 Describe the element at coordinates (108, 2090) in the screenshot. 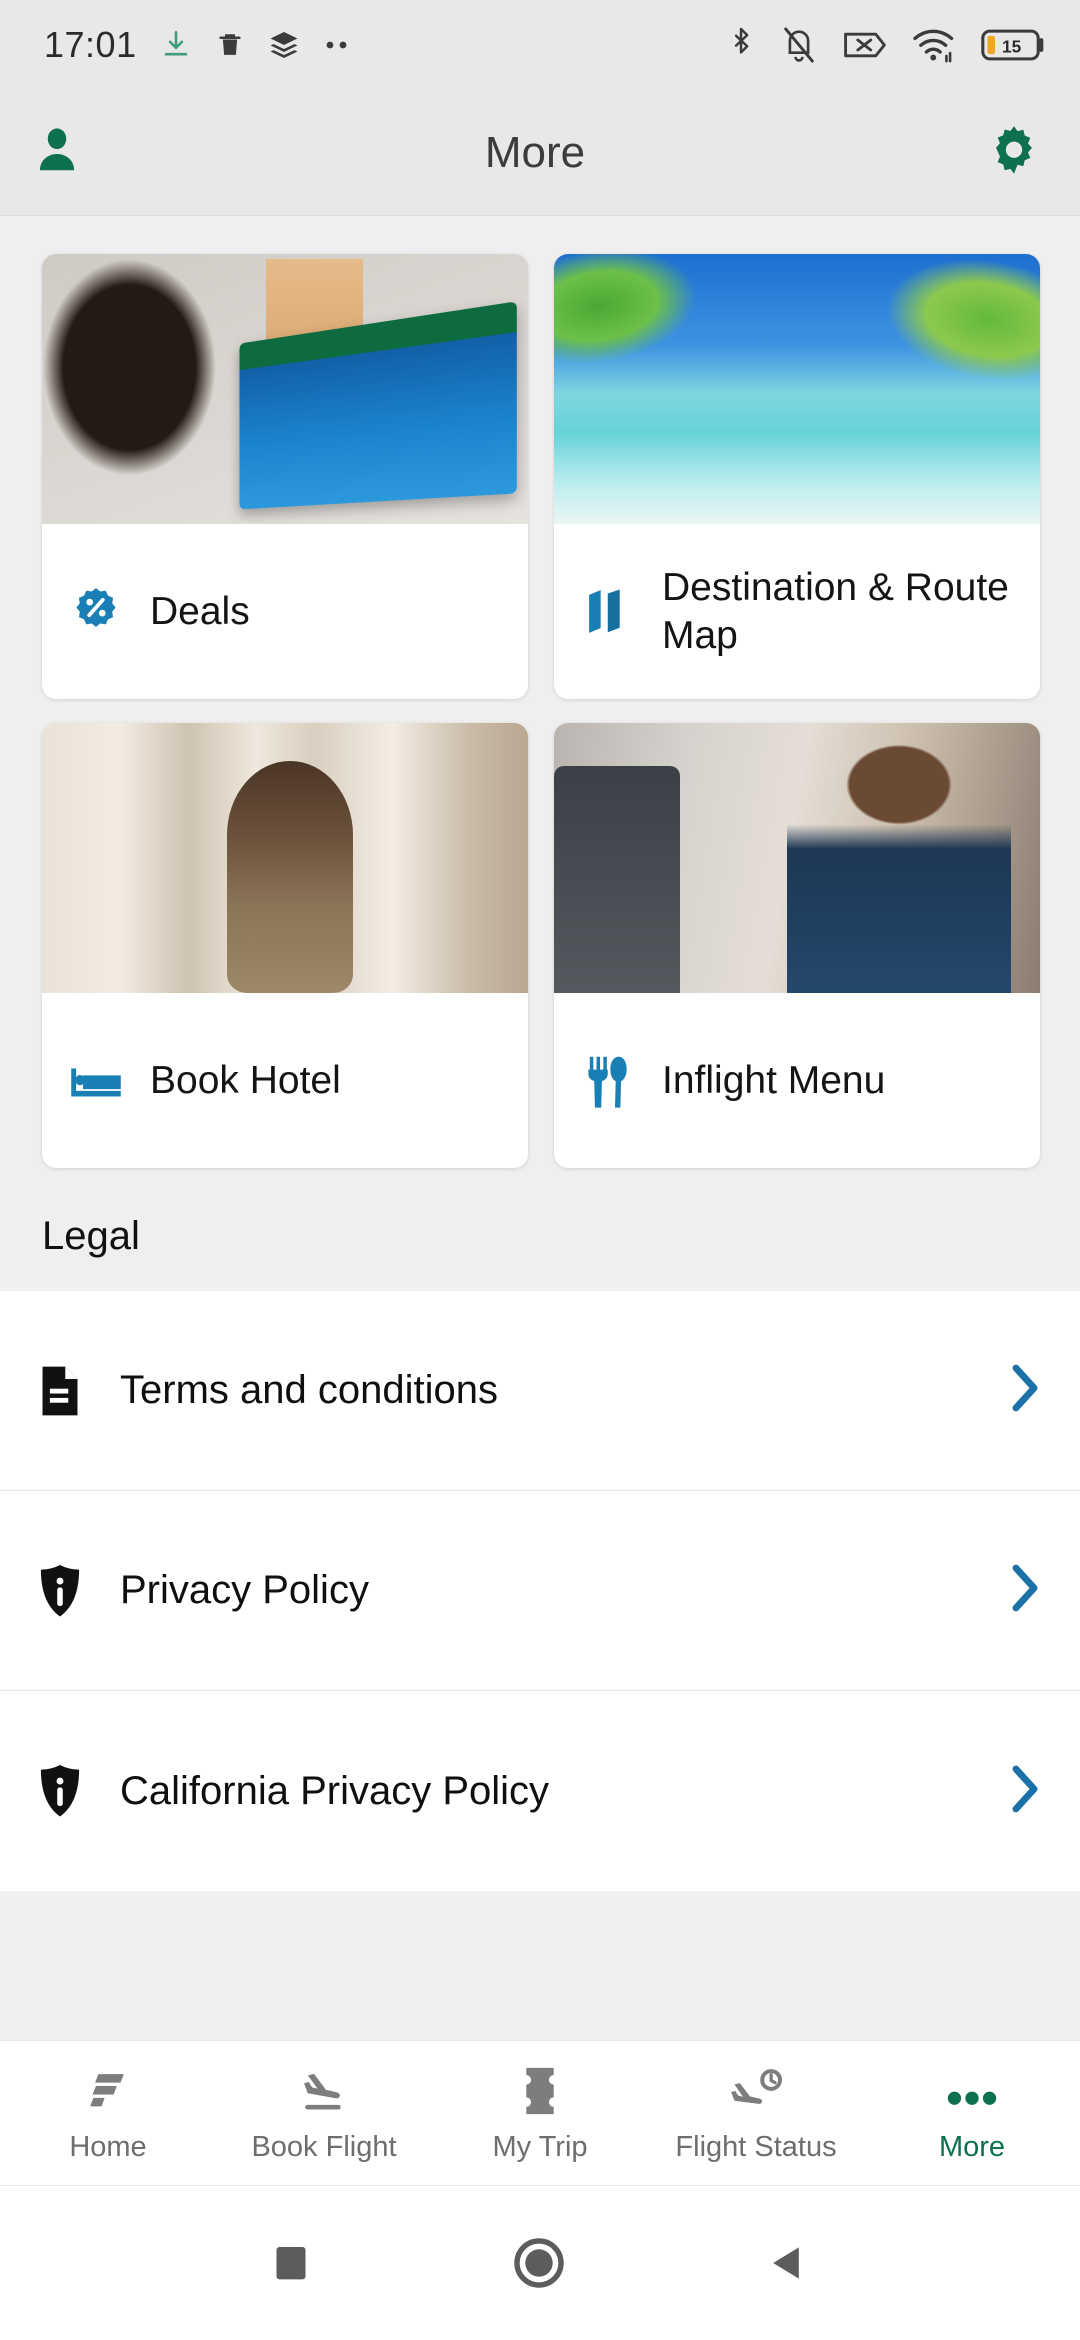

I see `frontier-f-logo-icon` at that location.